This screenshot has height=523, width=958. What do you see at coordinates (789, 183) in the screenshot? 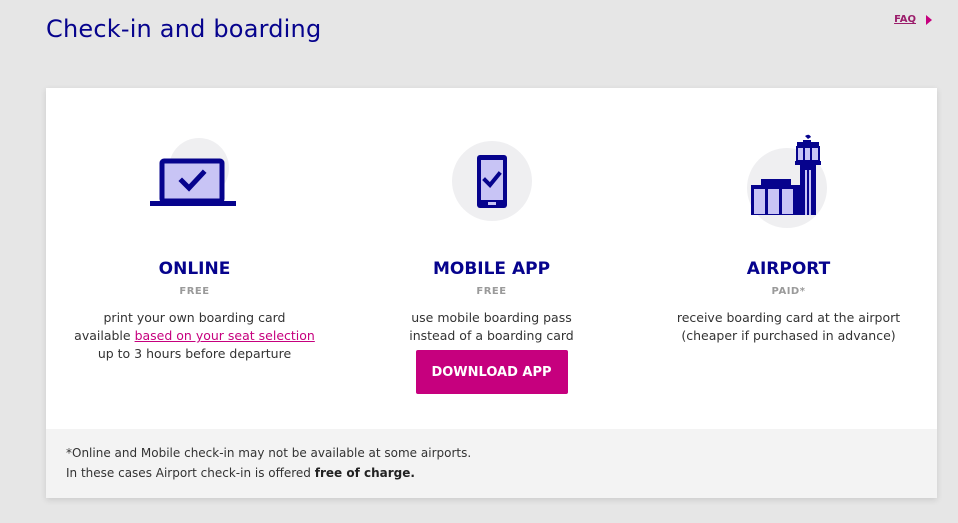
I see `airport-tower-icon` at bounding box center [789, 183].